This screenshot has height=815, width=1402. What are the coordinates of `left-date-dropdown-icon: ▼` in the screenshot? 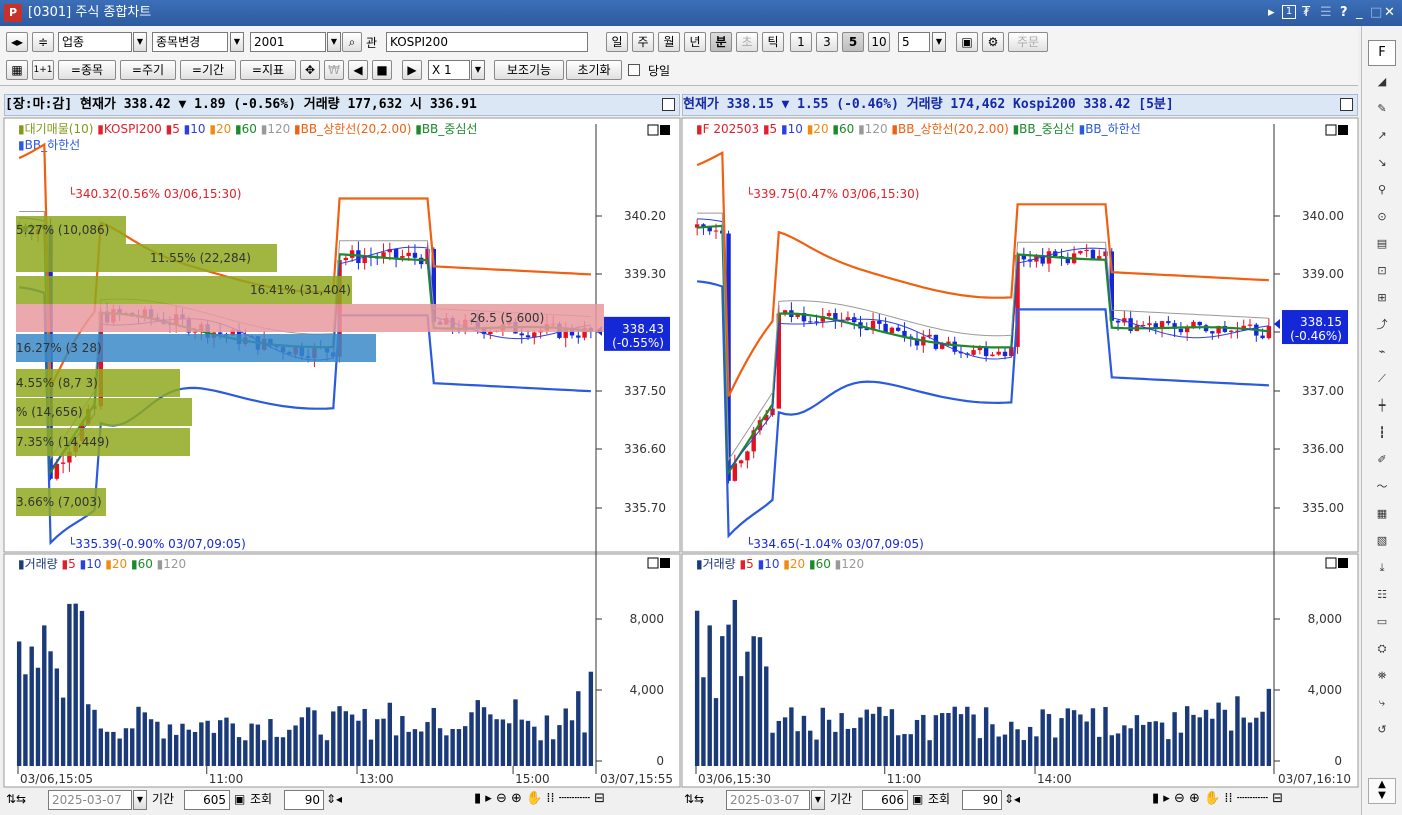 It's located at (140, 800).